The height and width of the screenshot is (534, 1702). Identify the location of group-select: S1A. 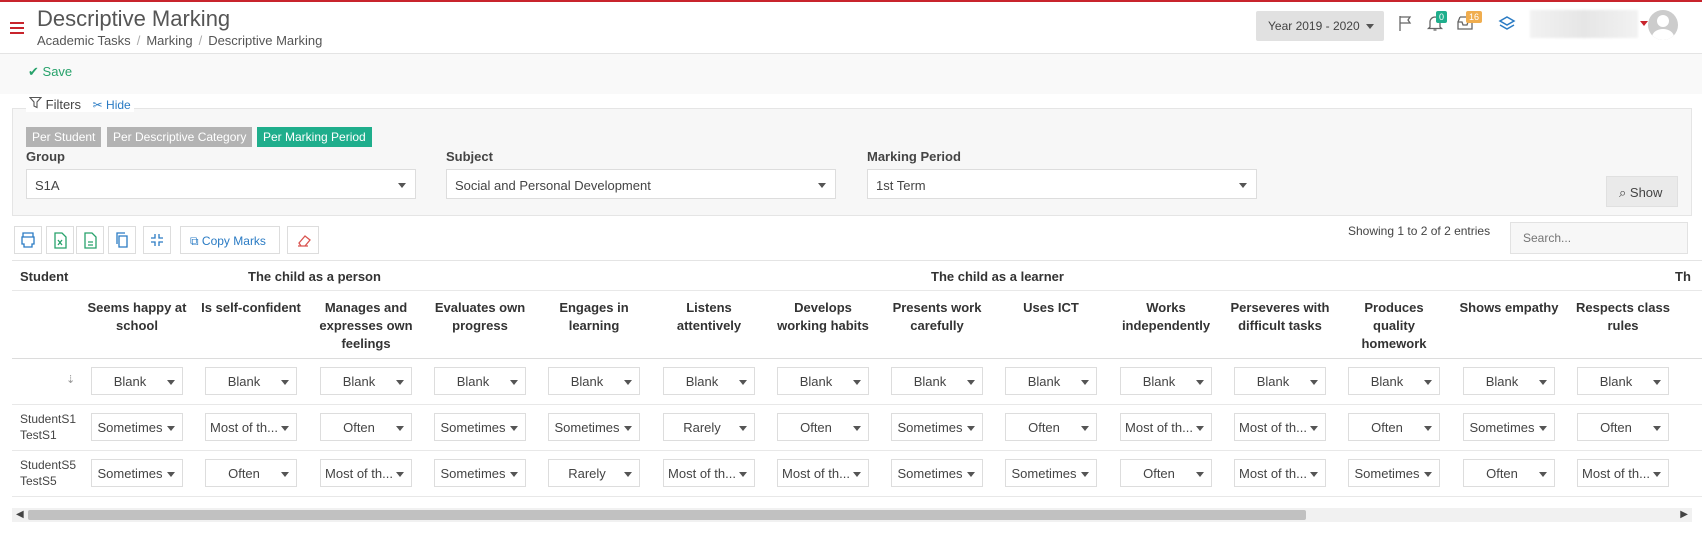
(221, 184).